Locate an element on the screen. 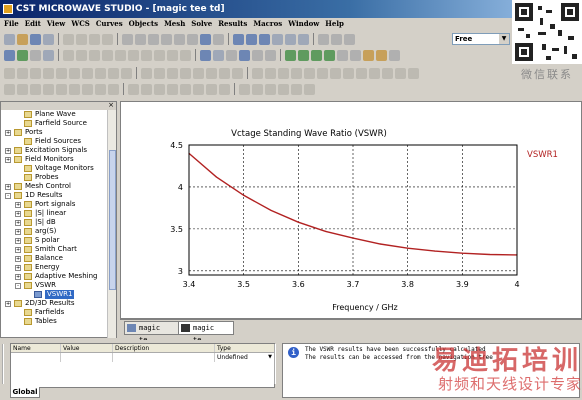 The width and height of the screenshot is (582, 400). param-description-cell is located at coordinates (164, 357).